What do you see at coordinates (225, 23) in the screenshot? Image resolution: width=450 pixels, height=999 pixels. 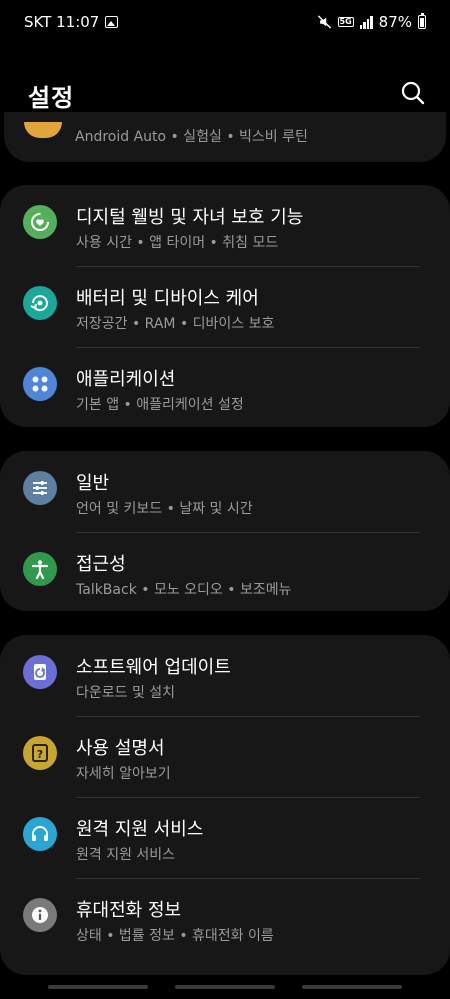 I see `status-bar: SKT 11:07 5G 87%` at bounding box center [225, 23].